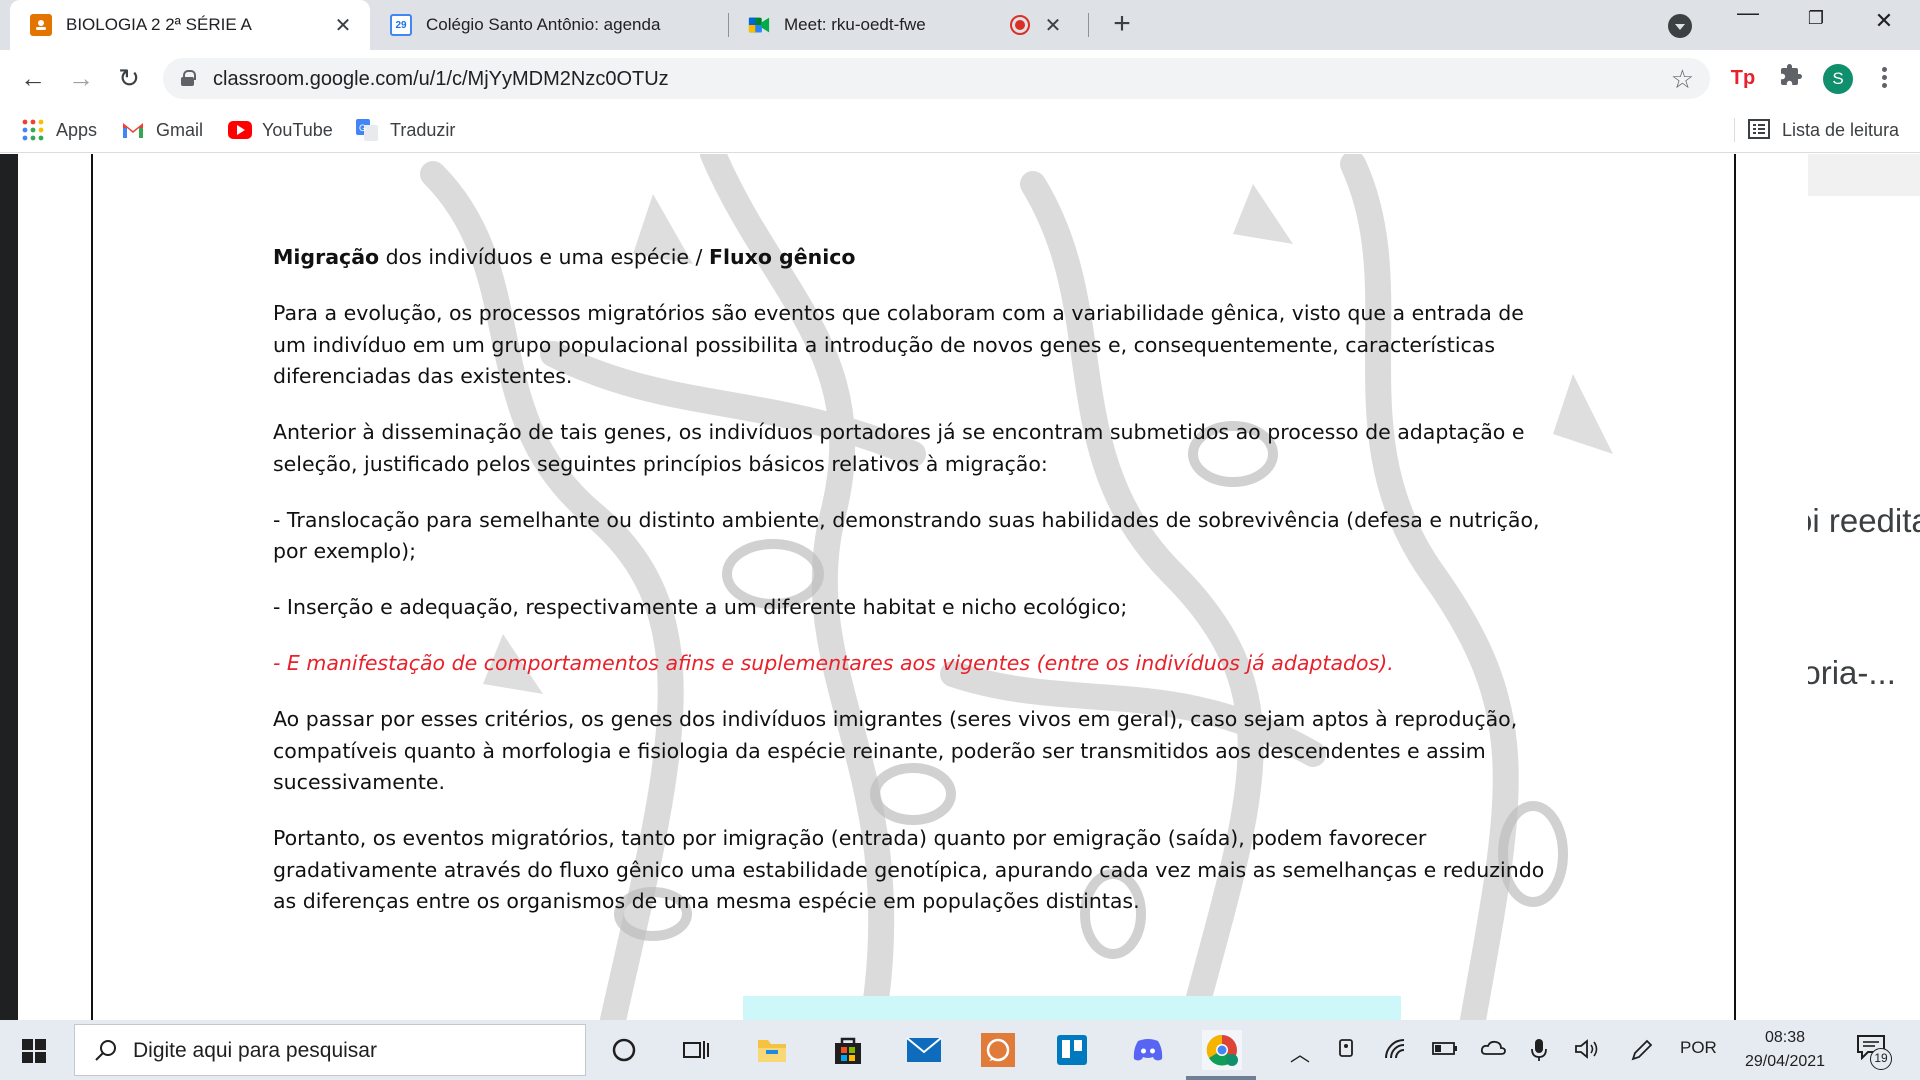 The image size is (1920, 1080). I want to click on dark-overlay-strip, so click(9, 587).